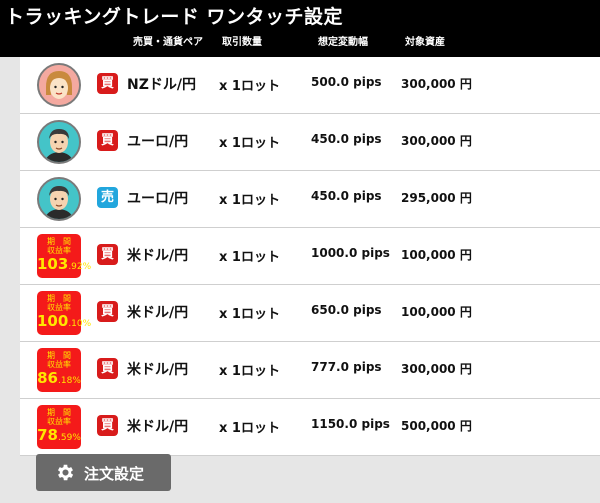  What do you see at coordinates (65, 472) in the screenshot?
I see `gear-icon` at bounding box center [65, 472].